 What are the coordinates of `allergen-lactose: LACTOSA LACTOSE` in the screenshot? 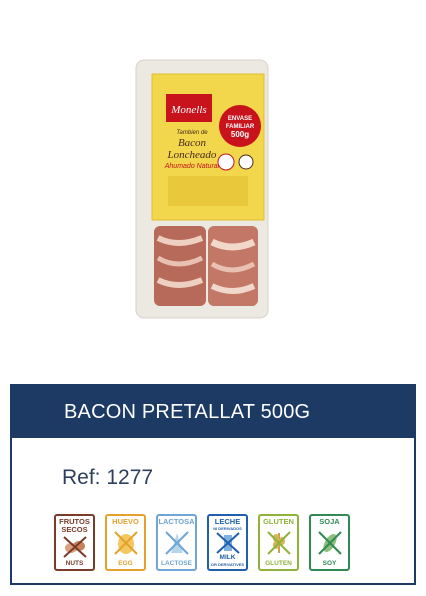 It's located at (176, 542).